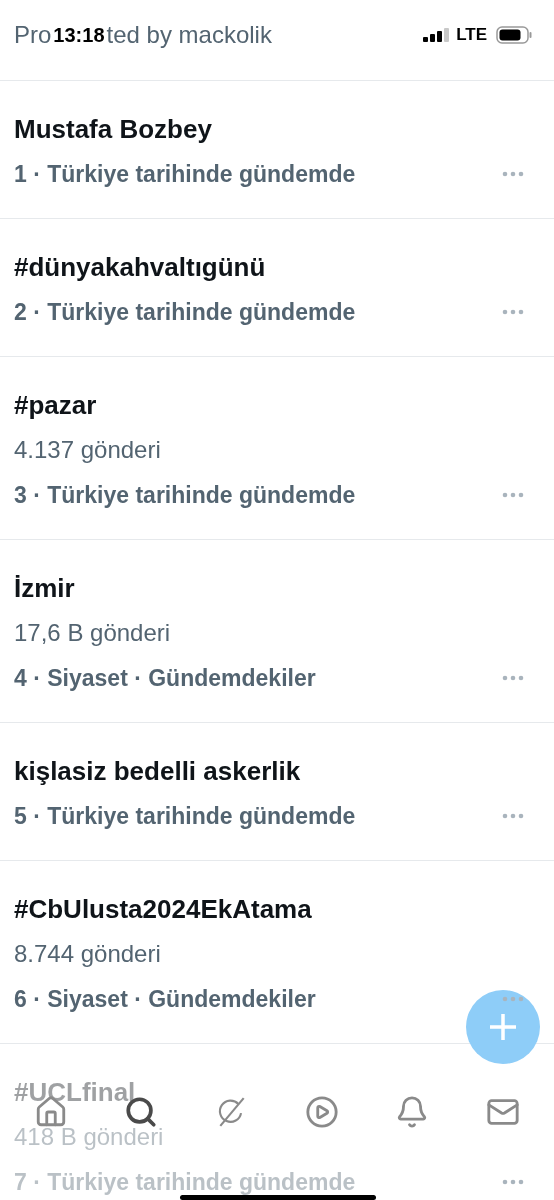 The height and width of the screenshot is (1200, 554). Describe the element at coordinates (277, 909) in the screenshot. I see `trend-title: #CbUlusta2024EkAtama` at that location.